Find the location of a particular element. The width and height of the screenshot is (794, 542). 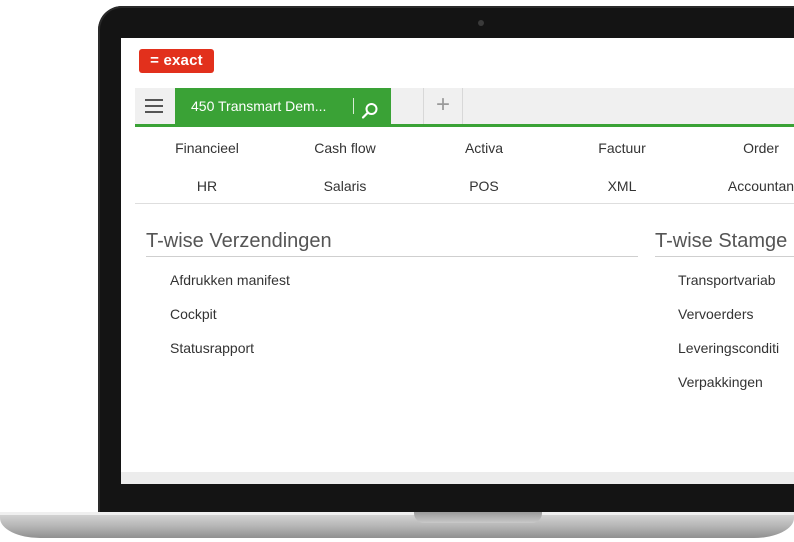

link-vervoerders: Vervoerders is located at coordinates (715, 314).